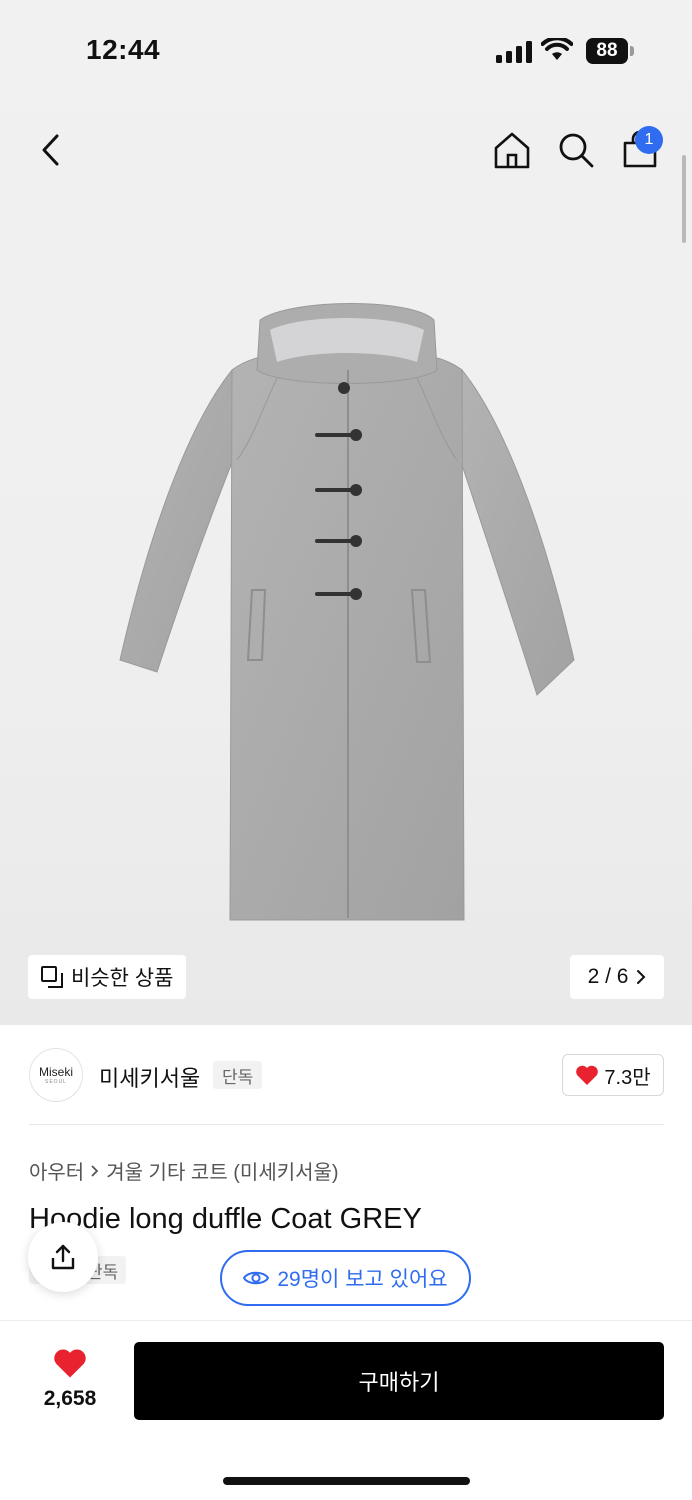  I want to click on brand-name: 미세키서울, so click(149, 1077).